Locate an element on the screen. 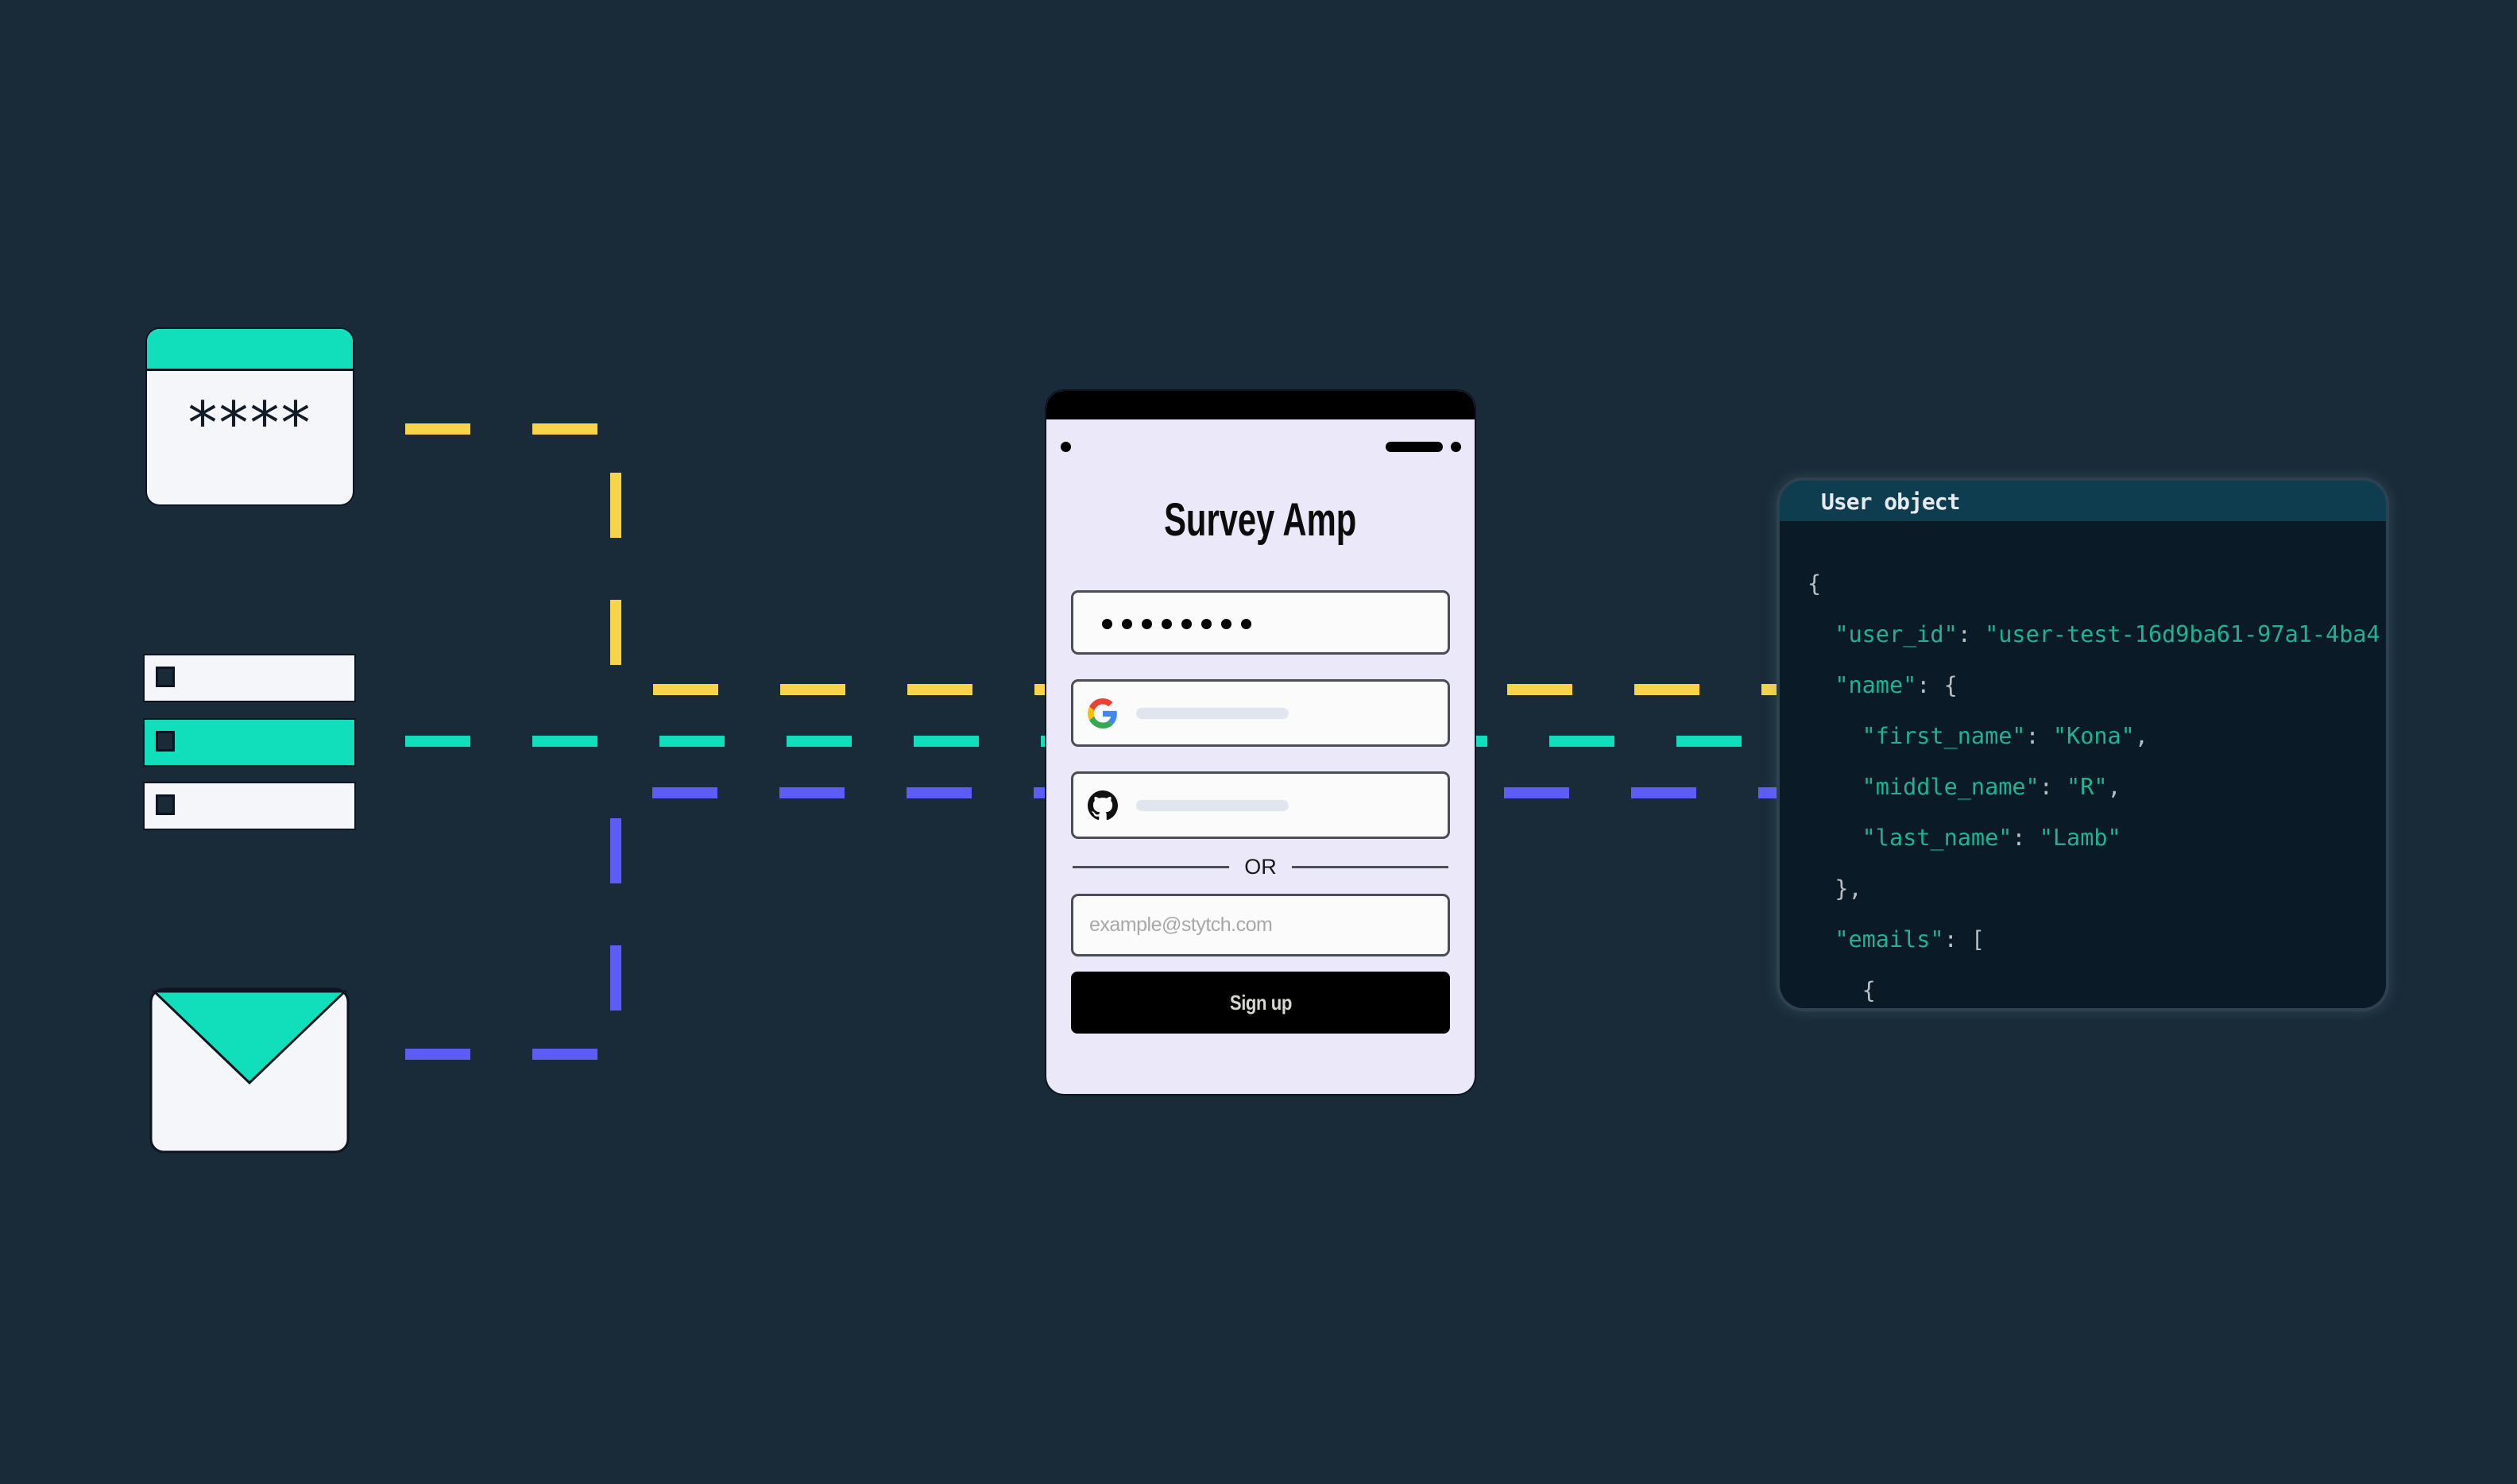 The image size is (2517, 1484). json-line: "first_name": "Kona", is located at coordinates (2094, 736).